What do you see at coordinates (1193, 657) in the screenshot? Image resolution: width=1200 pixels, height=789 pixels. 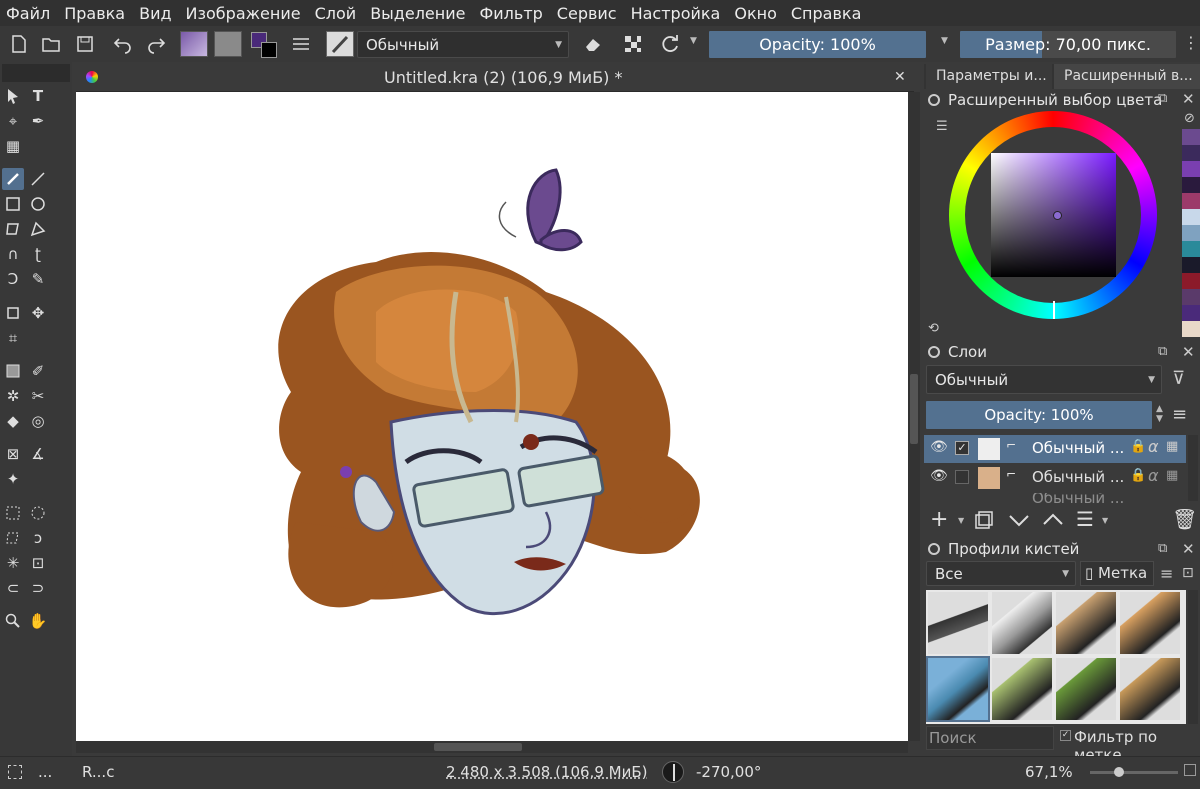 I see `brush-grid-scrollbar` at bounding box center [1193, 657].